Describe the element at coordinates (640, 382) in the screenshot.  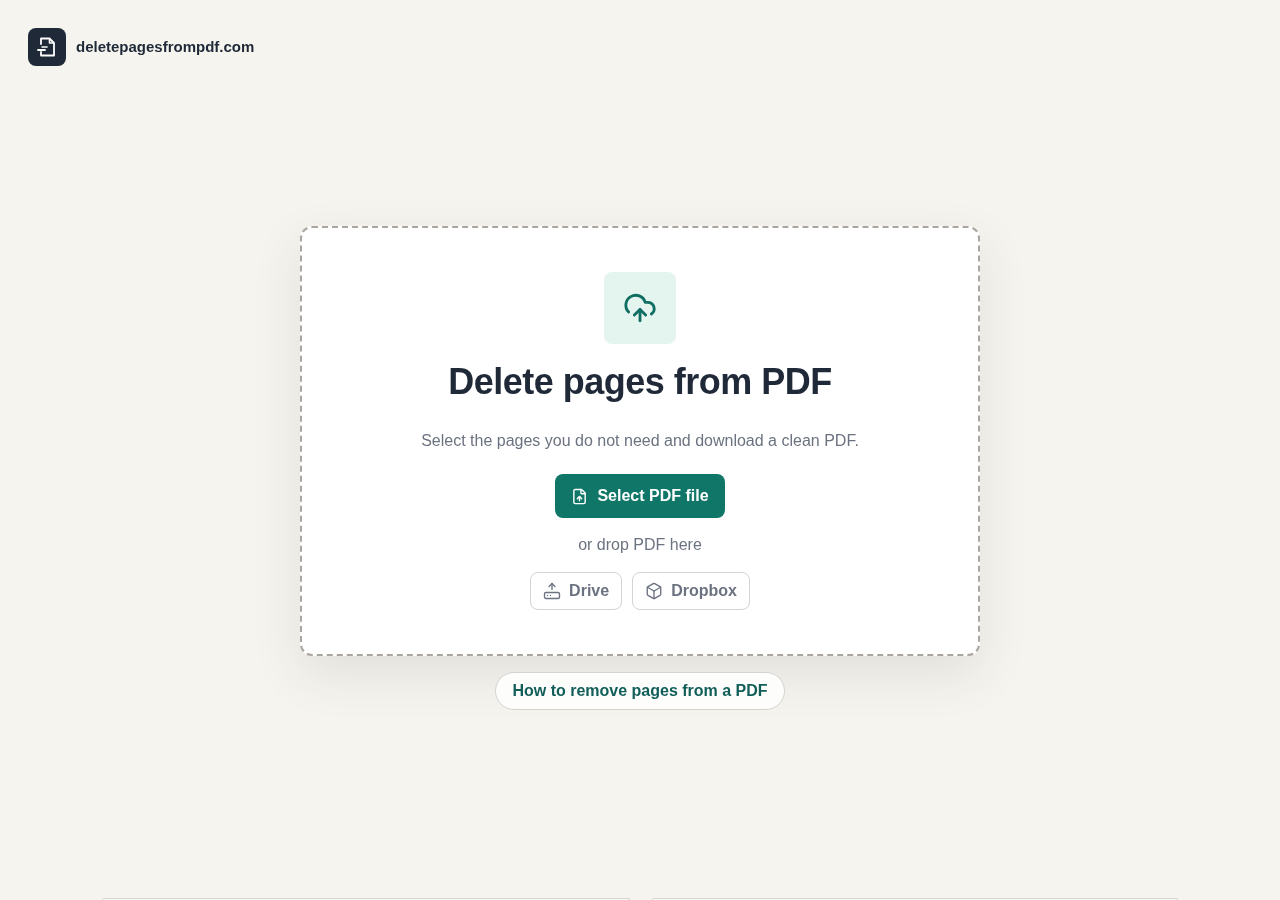
I see `page-title: Delete pages from PDF` at that location.